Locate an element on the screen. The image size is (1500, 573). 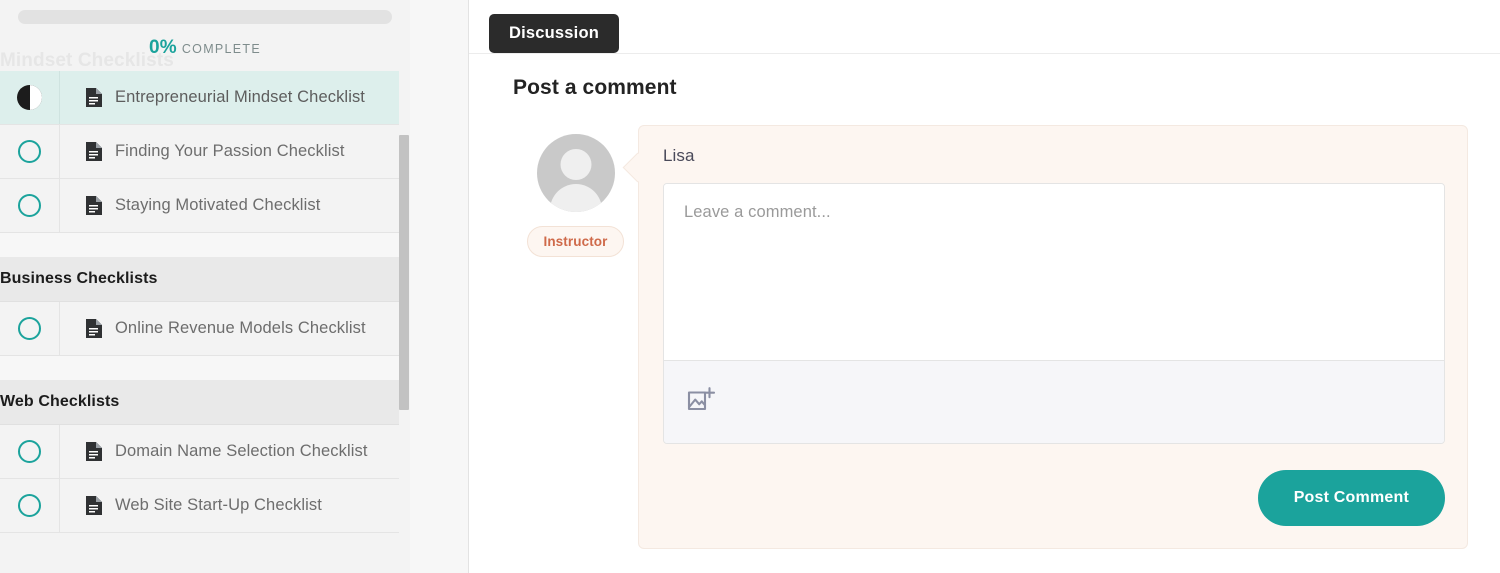
checklist-label-cell: Online Revenue Models Checklist is located at coordinates (235, 328).